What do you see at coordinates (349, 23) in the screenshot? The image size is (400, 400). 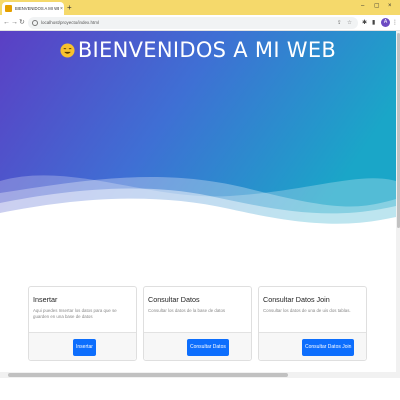 I see `bookmark-star-icon: ☆` at bounding box center [349, 23].